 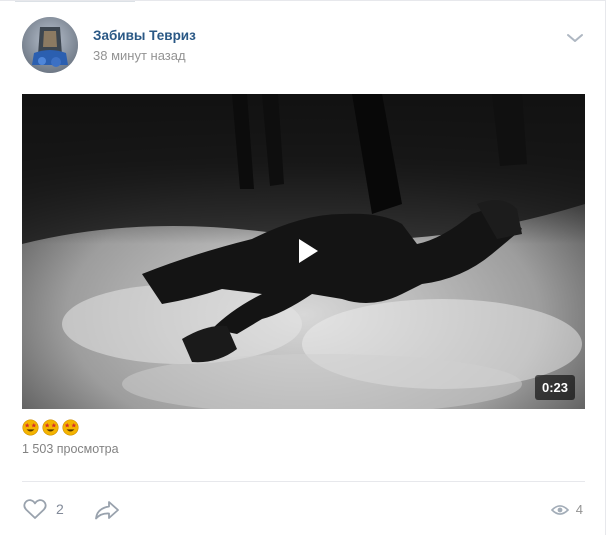 What do you see at coordinates (50, 45) in the screenshot?
I see `author-avatar` at bounding box center [50, 45].